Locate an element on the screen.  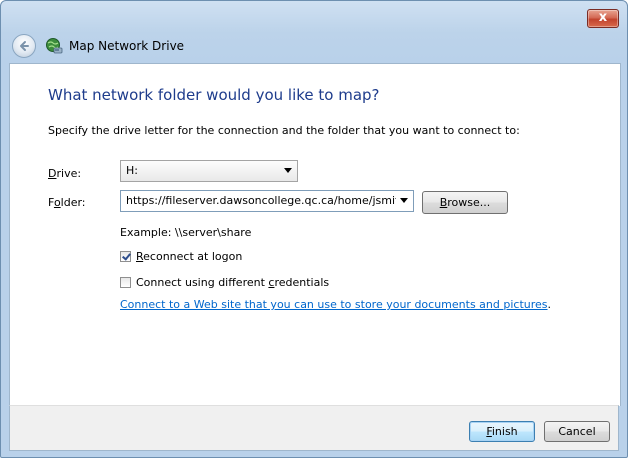
credentials-label: Connect using different credentials is located at coordinates (233, 282).